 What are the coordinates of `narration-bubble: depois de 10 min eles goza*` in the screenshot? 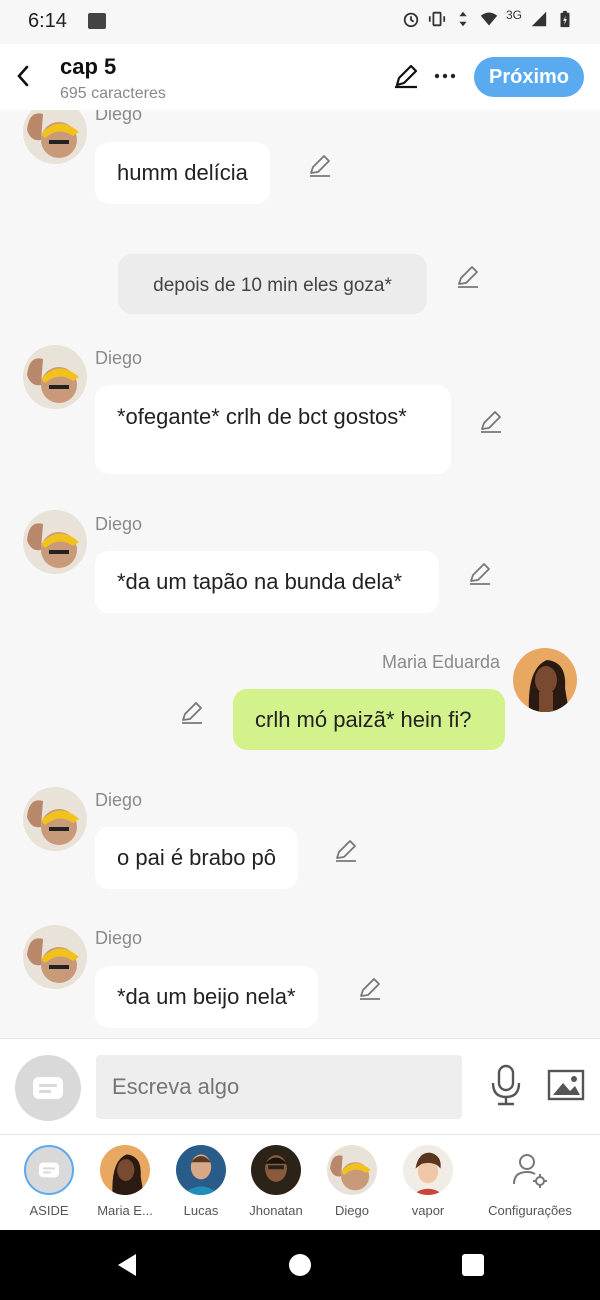 It's located at (272, 284).